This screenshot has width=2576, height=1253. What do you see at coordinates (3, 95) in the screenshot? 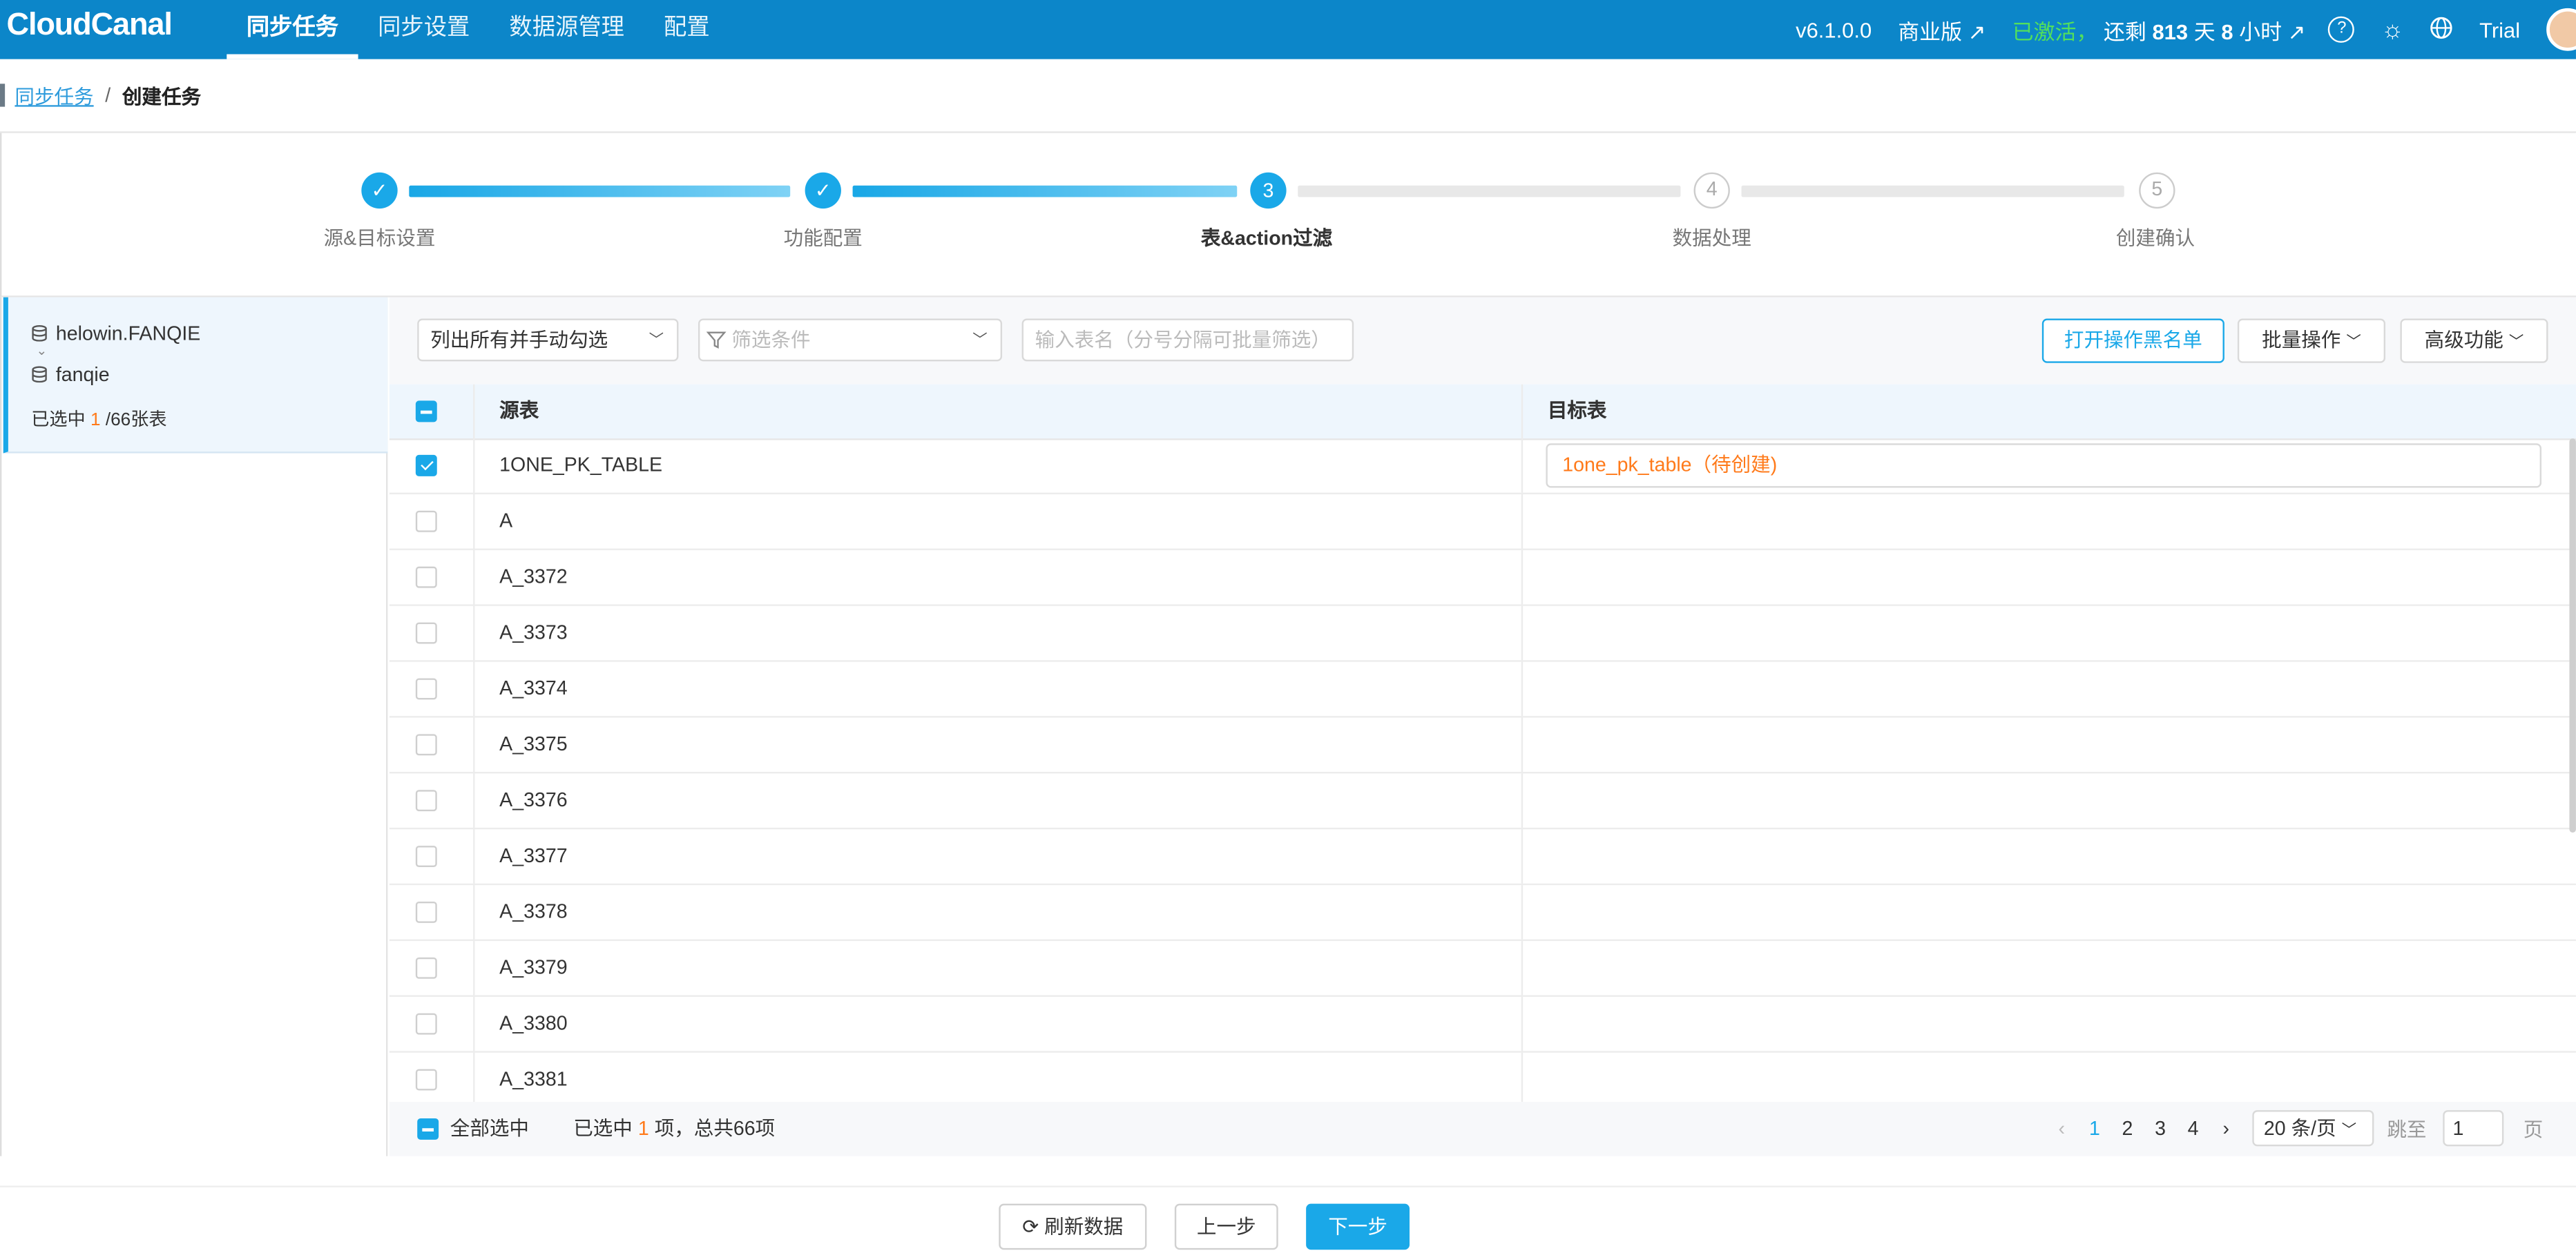
I see `breadcrumb-marker` at bounding box center [3, 95].